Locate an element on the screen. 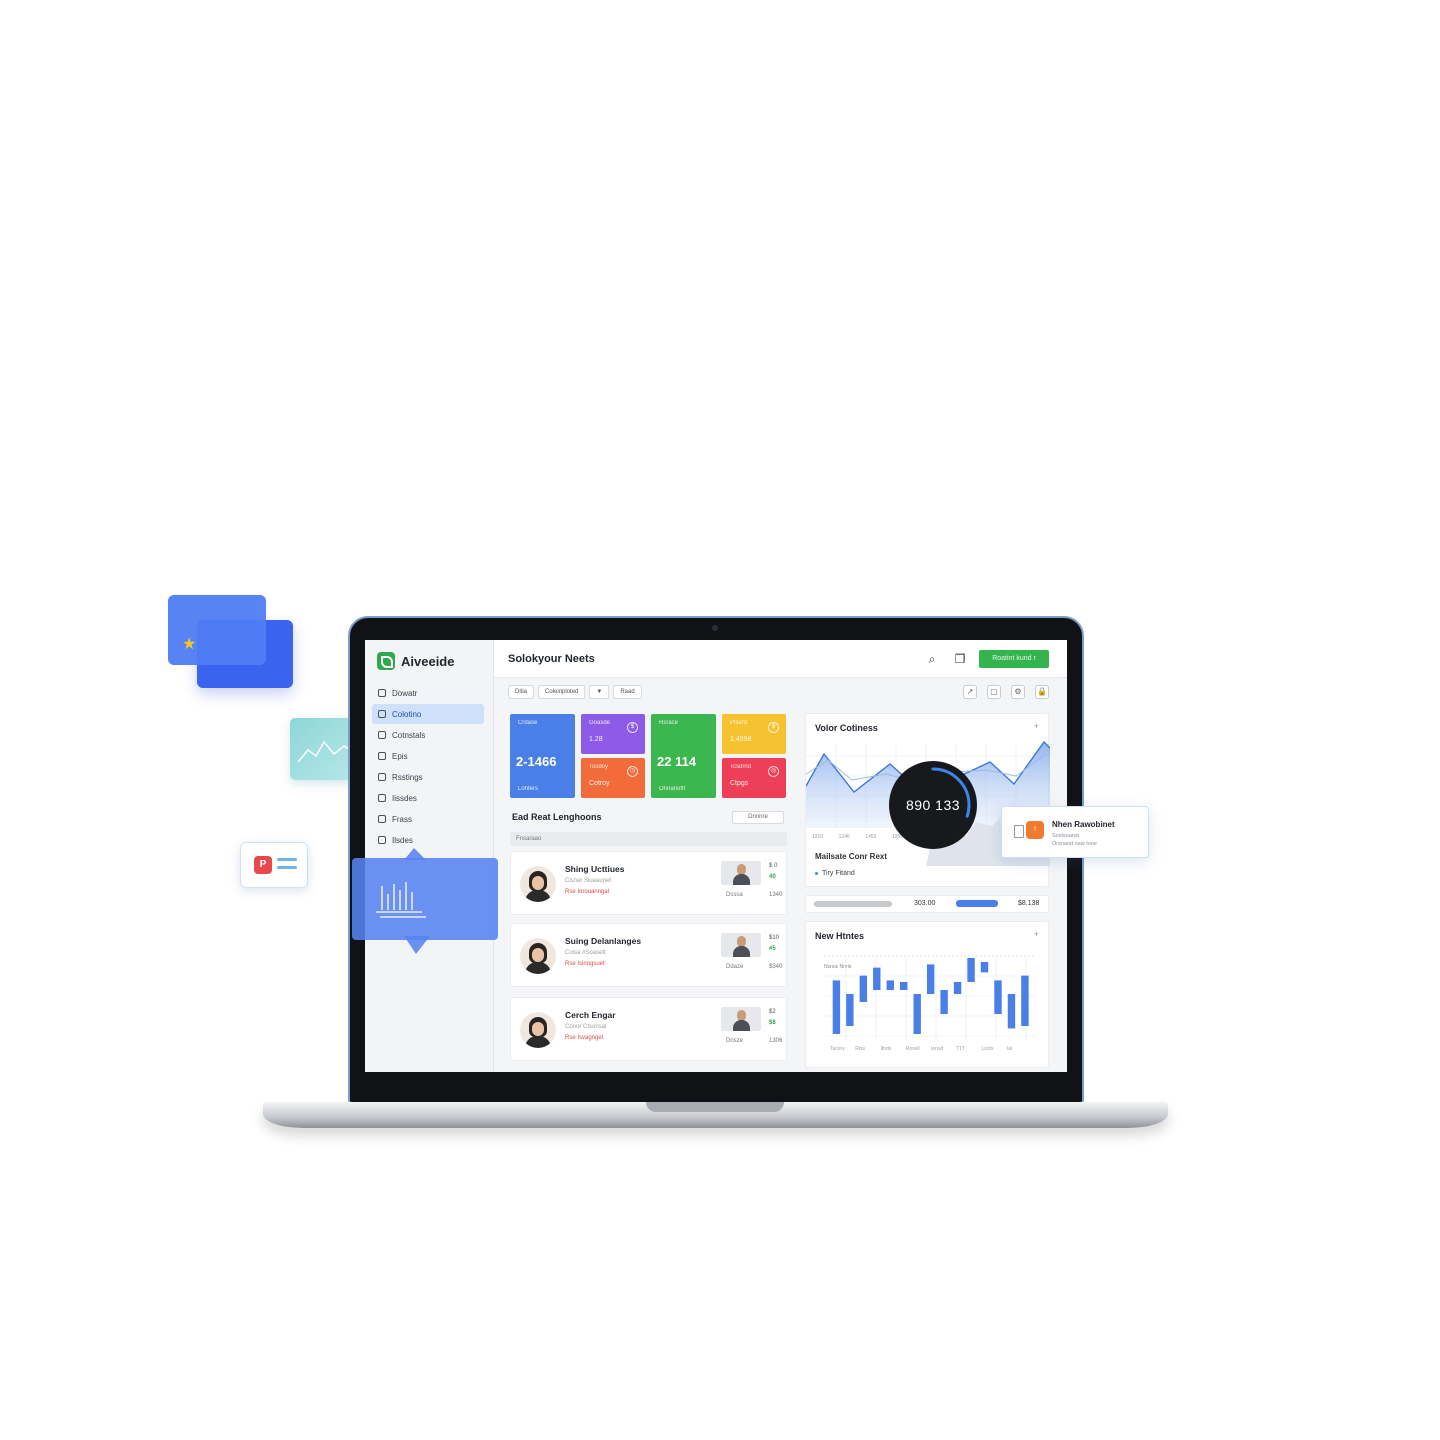 The height and width of the screenshot is (1440, 1440). document-icon is located at coordinates (1019, 831).